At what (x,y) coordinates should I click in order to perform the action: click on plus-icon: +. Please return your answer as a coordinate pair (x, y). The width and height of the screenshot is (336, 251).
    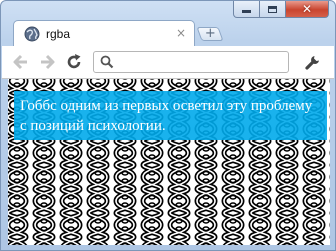
    Looking at the image, I should click on (210, 33).